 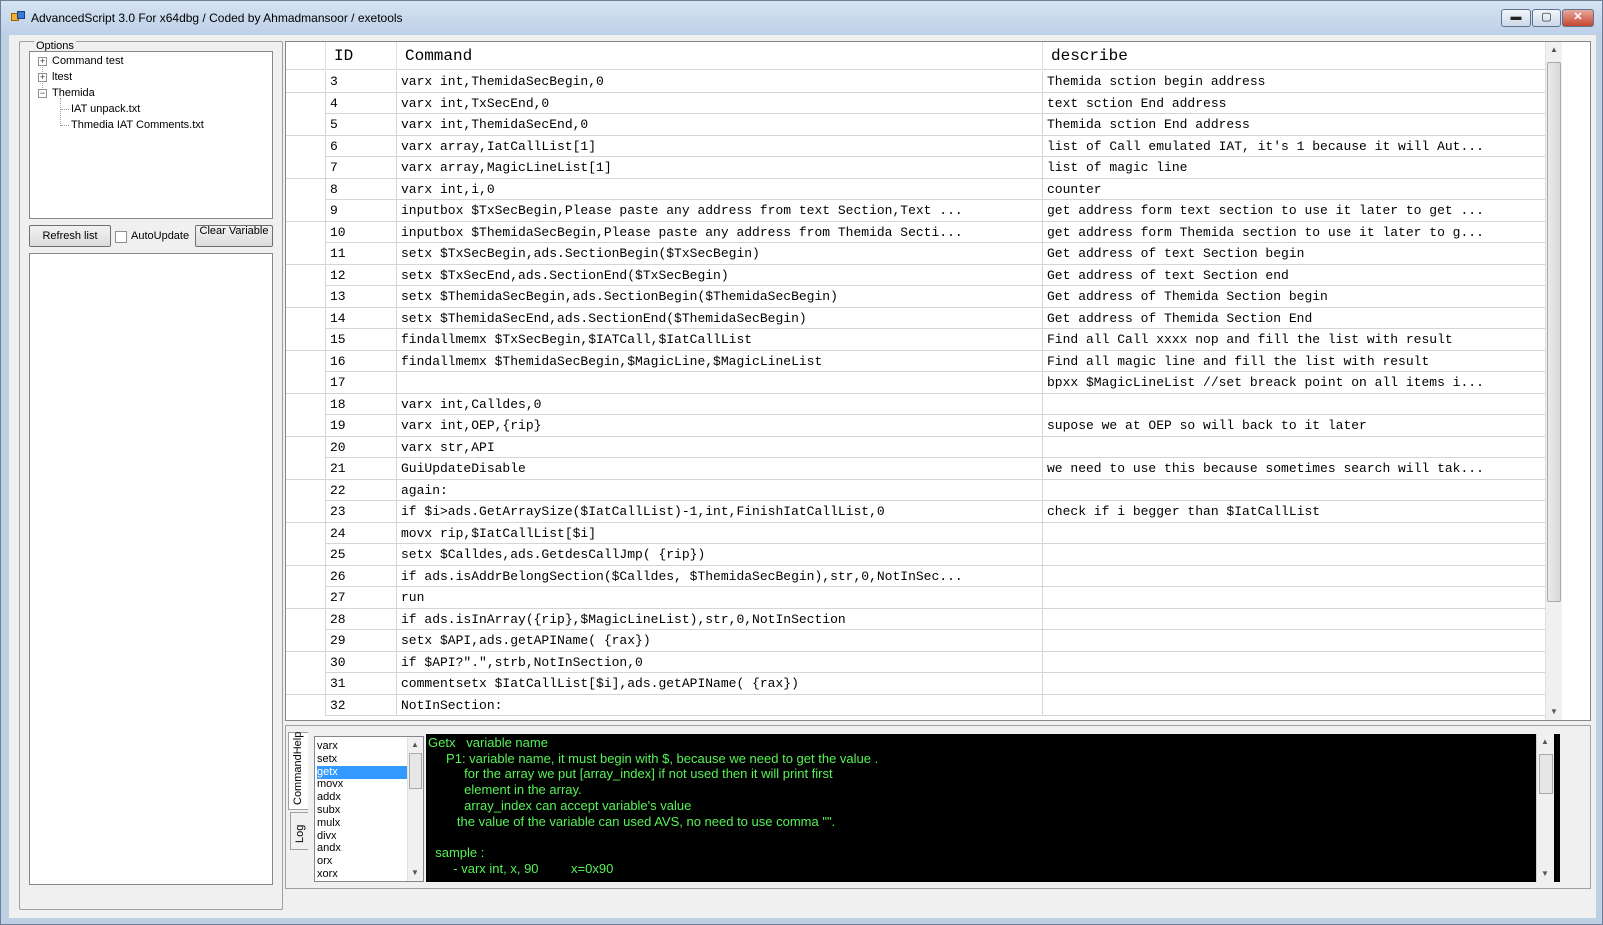 I want to click on command-list-item: movx, so click(x=362, y=784).